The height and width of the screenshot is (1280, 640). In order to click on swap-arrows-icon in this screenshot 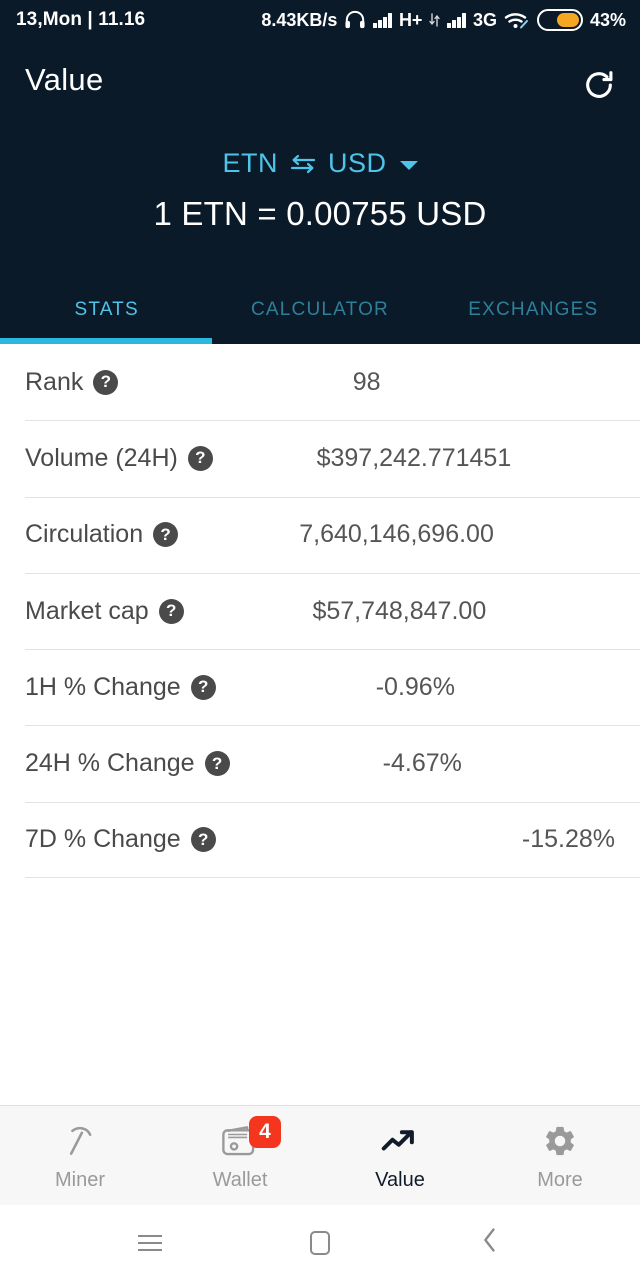, I will do `click(303, 164)`.